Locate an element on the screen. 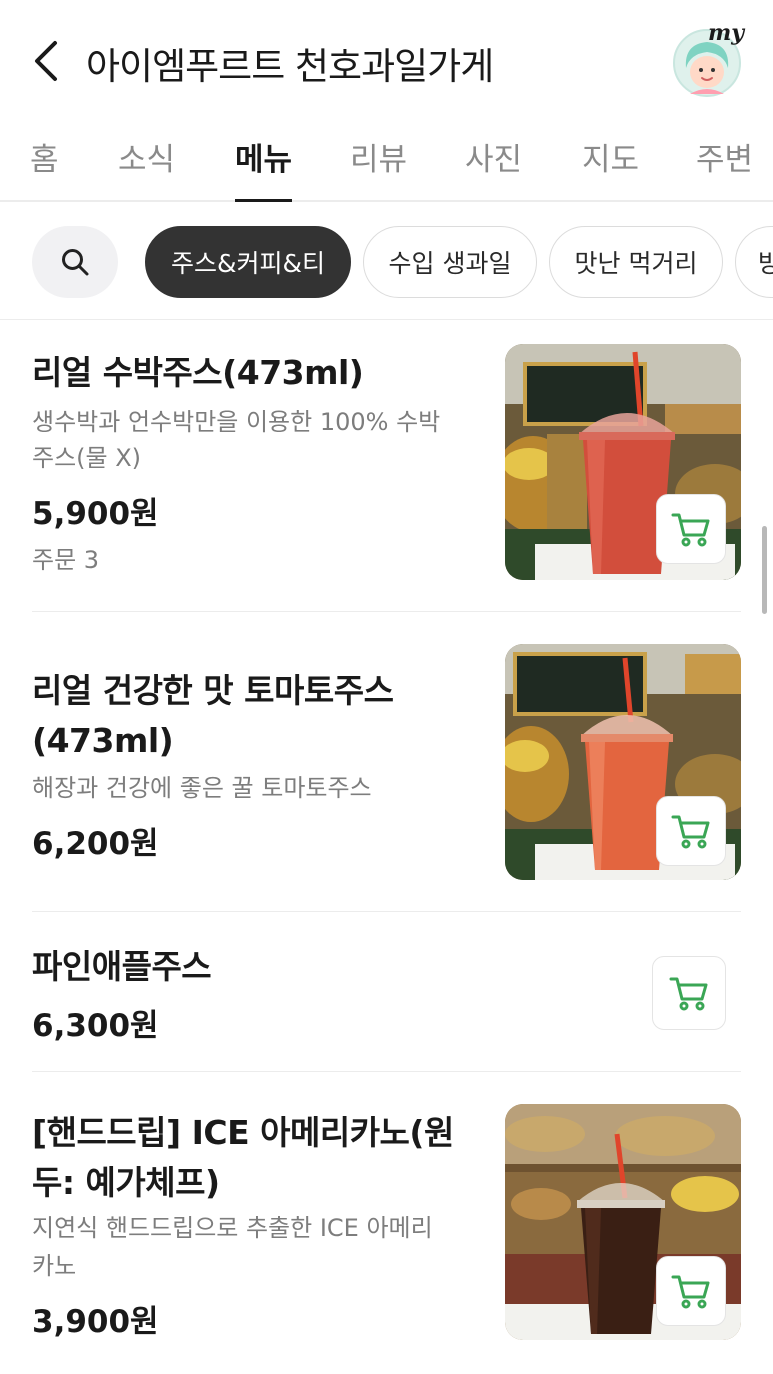  tab-photos: 사진 is located at coordinates (493, 168).